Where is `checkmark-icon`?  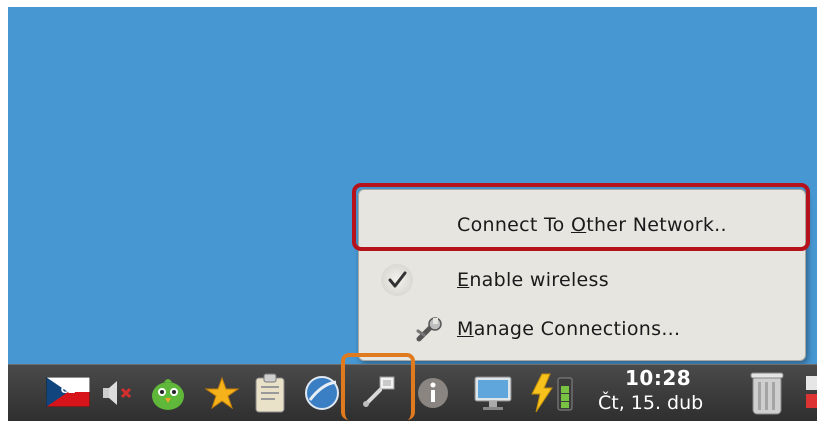 checkmark-icon is located at coordinates (397, 280).